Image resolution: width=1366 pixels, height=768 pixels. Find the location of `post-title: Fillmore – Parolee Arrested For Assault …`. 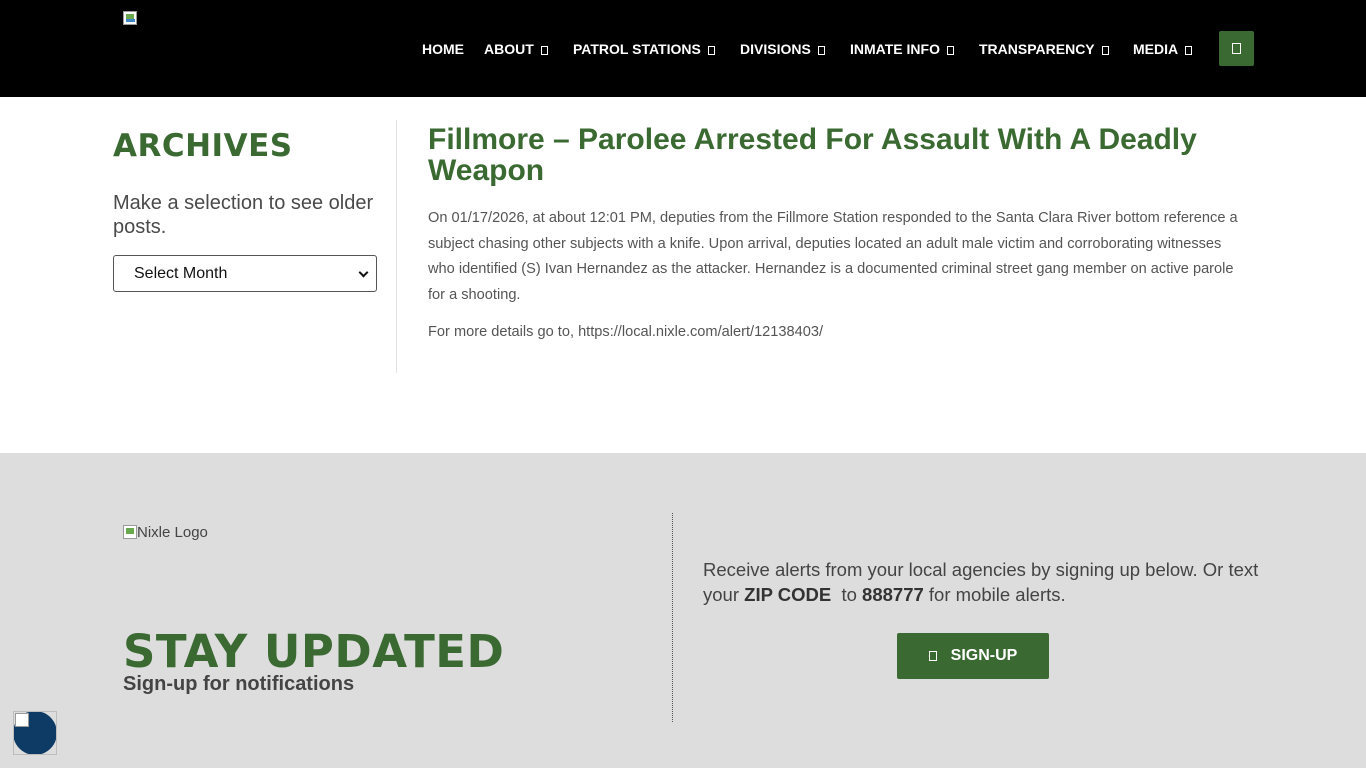

post-title: Fillmore – Parolee Arrested For Assault … is located at coordinates (812, 155).